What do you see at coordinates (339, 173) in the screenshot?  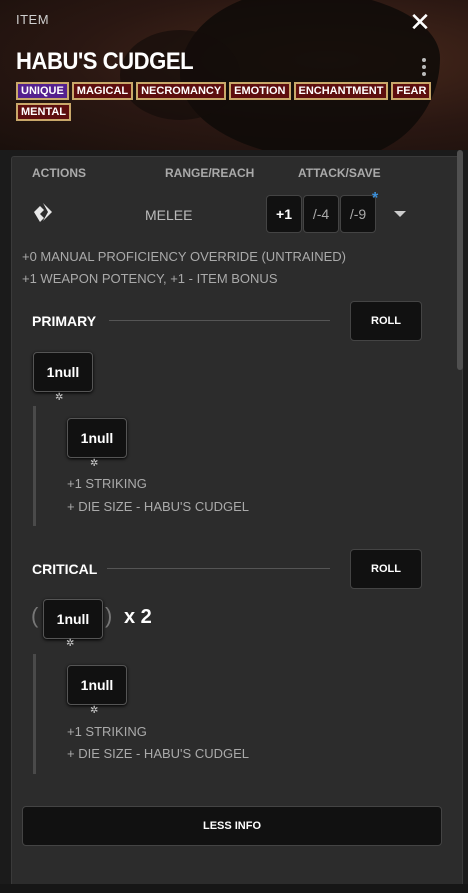 I see `attack-column-header: ATTACK/SAVE` at bounding box center [339, 173].